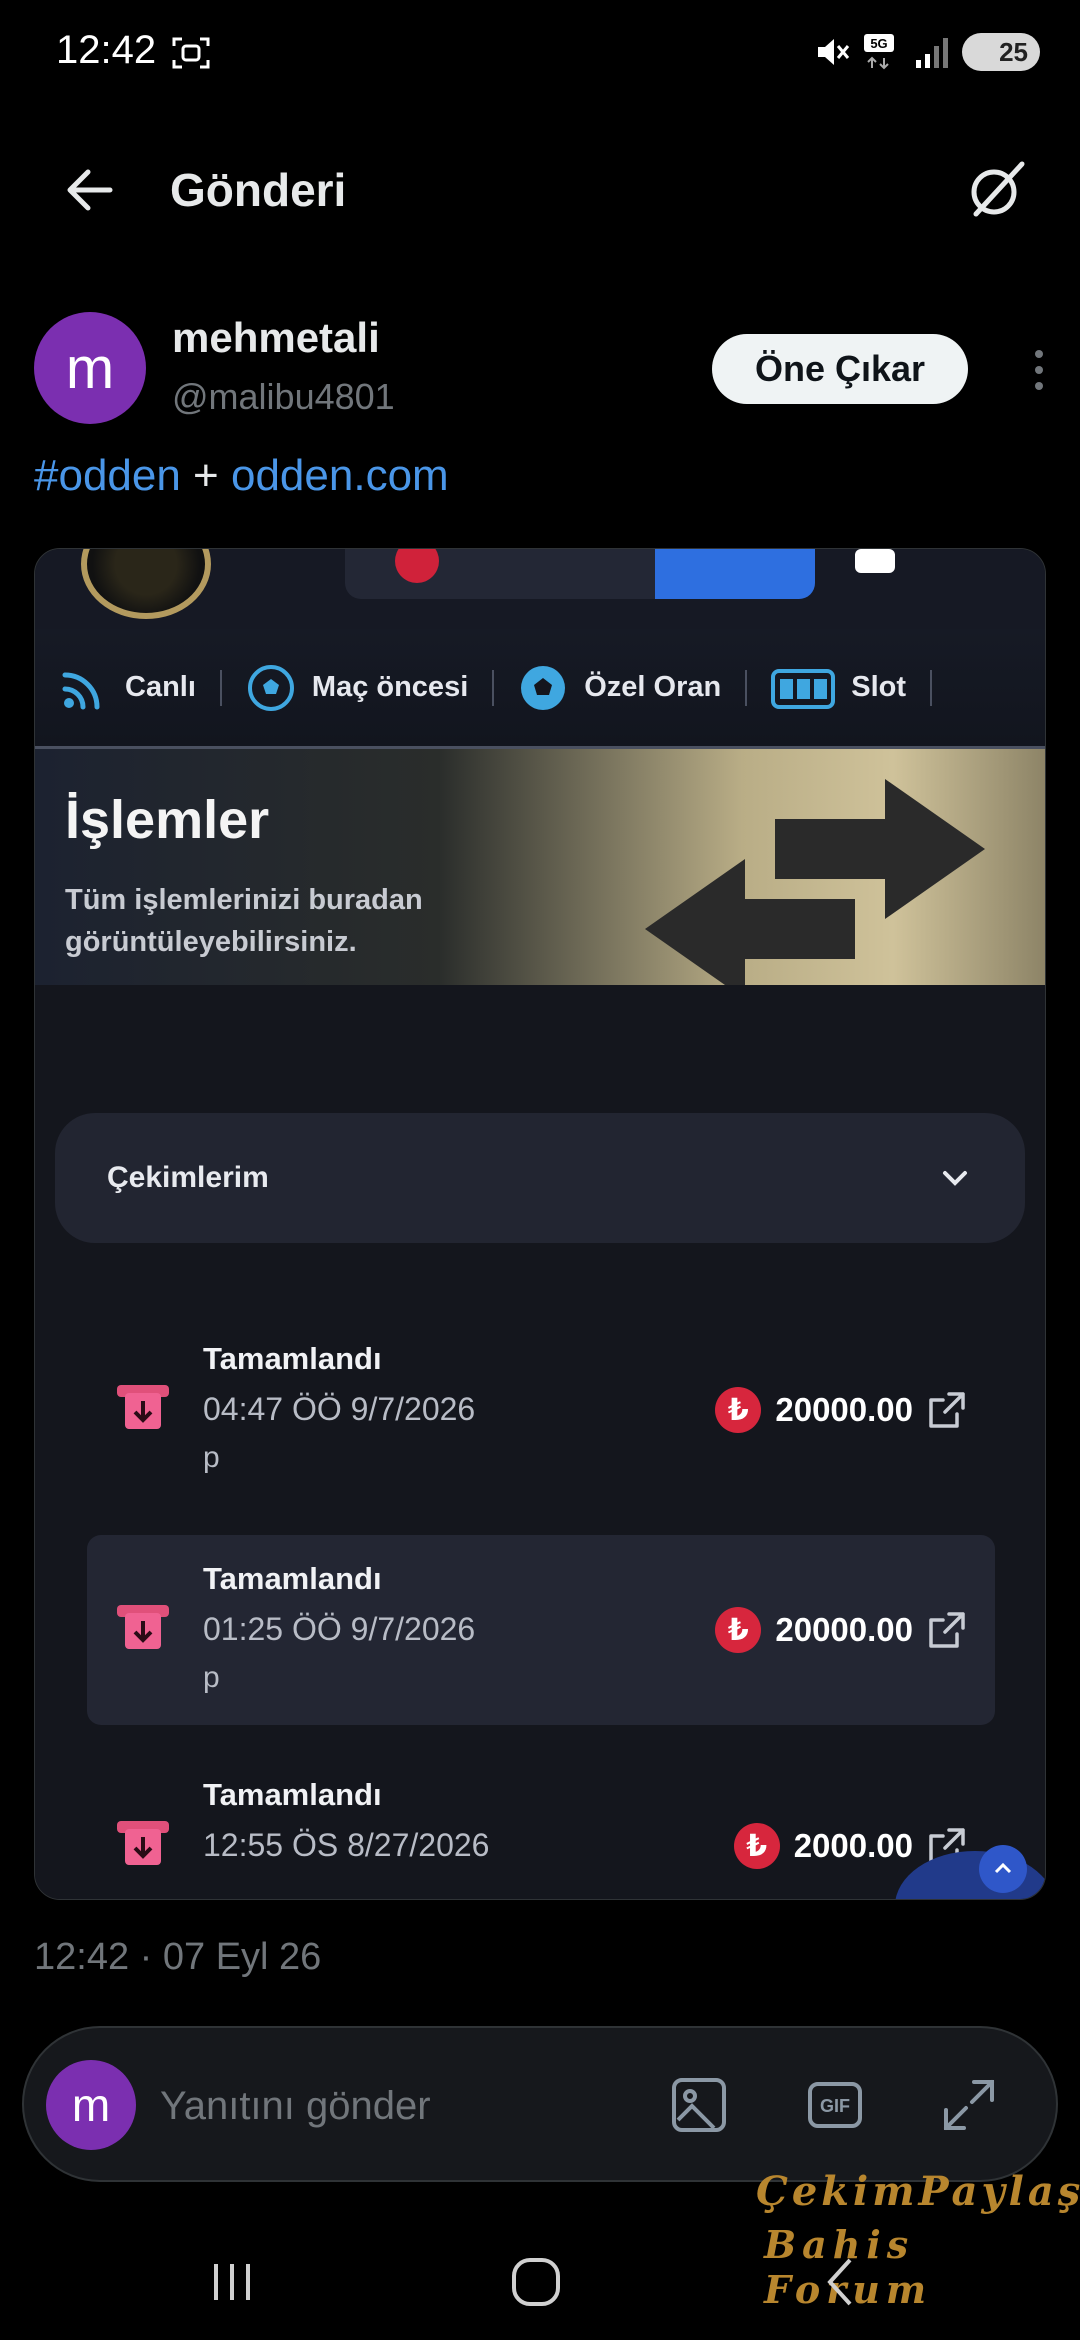 The height and width of the screenshot is (2340, 1080). I want to click on site-topbar, so click(540, 589).